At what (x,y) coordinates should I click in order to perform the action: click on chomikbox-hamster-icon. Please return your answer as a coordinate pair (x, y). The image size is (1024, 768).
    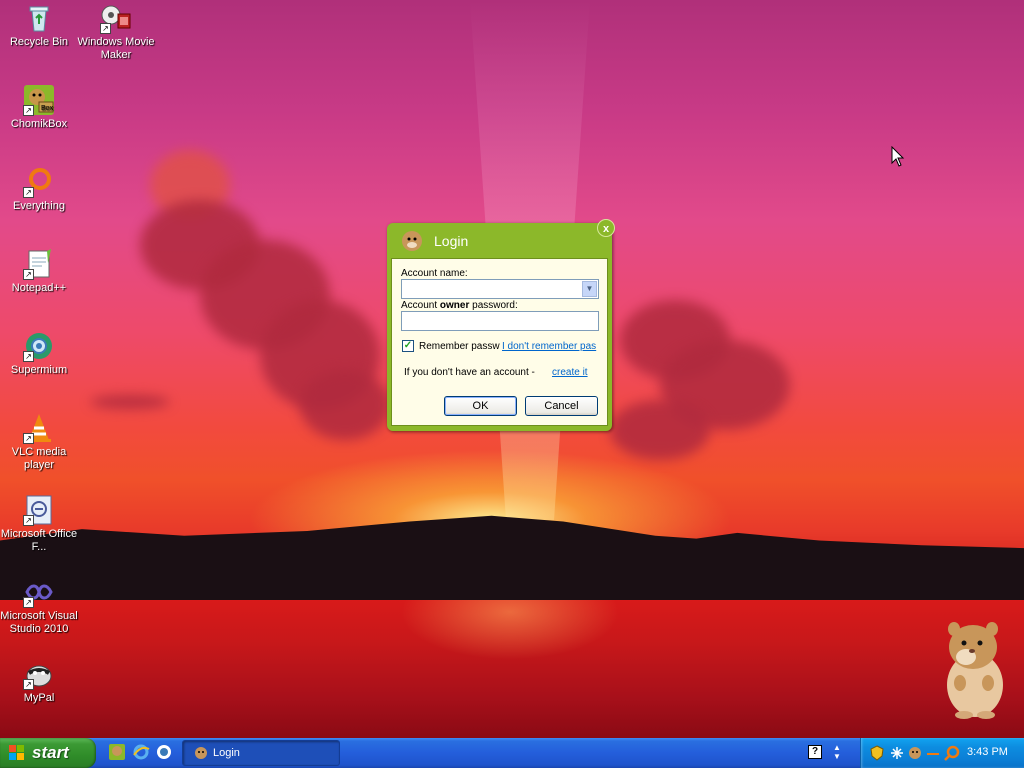
    Looking at the image, I should click on (412, 241).